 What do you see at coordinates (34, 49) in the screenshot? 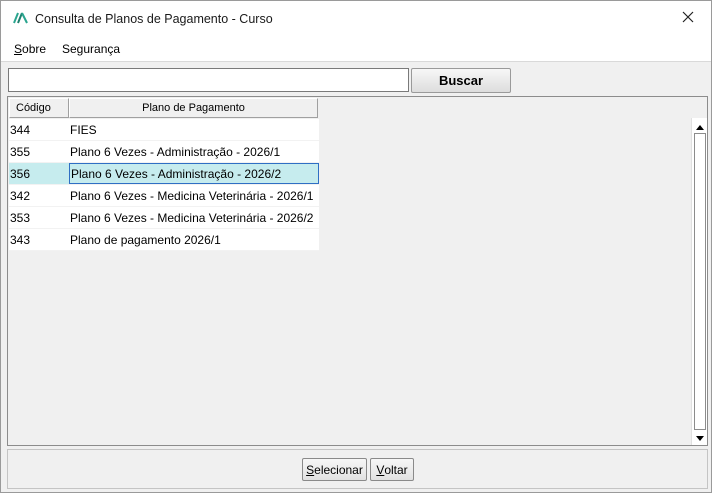
I see `menu-sobre-label: obre` at bounding box center [34, 49].